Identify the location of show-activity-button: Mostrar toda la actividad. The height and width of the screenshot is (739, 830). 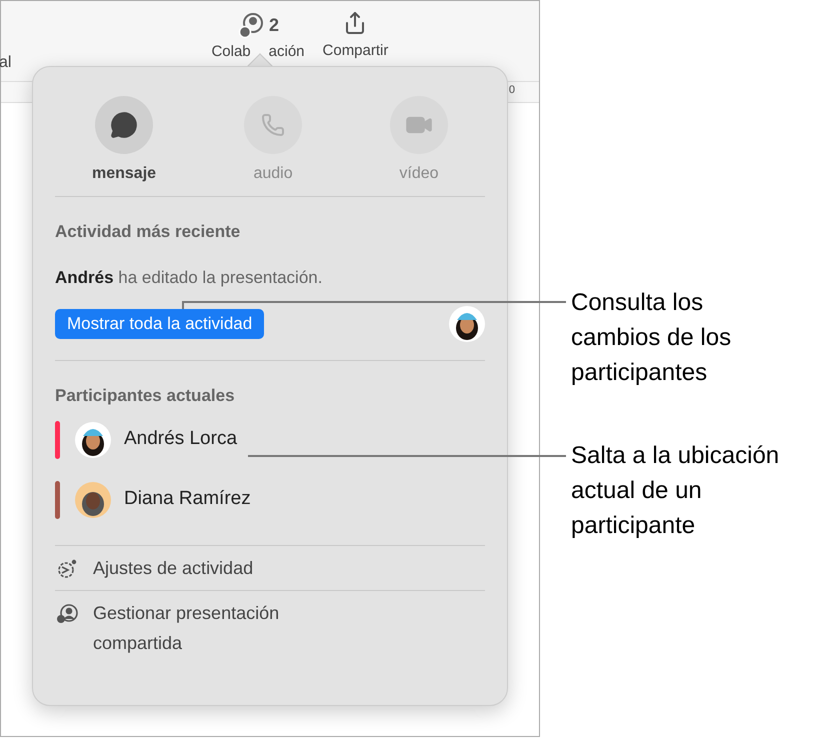
(159, 324).